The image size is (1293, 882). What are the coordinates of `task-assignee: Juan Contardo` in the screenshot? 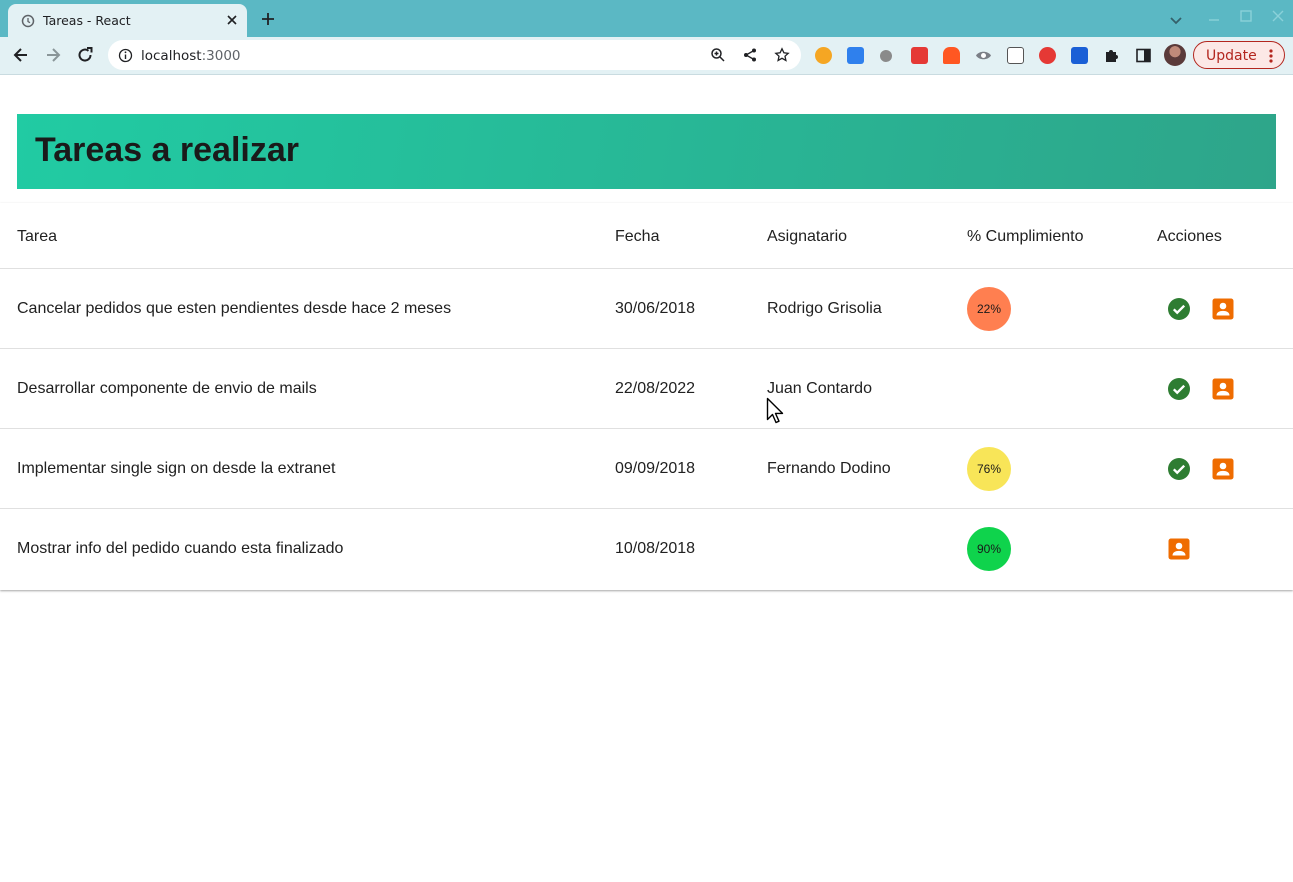 It's located at (819, 388).